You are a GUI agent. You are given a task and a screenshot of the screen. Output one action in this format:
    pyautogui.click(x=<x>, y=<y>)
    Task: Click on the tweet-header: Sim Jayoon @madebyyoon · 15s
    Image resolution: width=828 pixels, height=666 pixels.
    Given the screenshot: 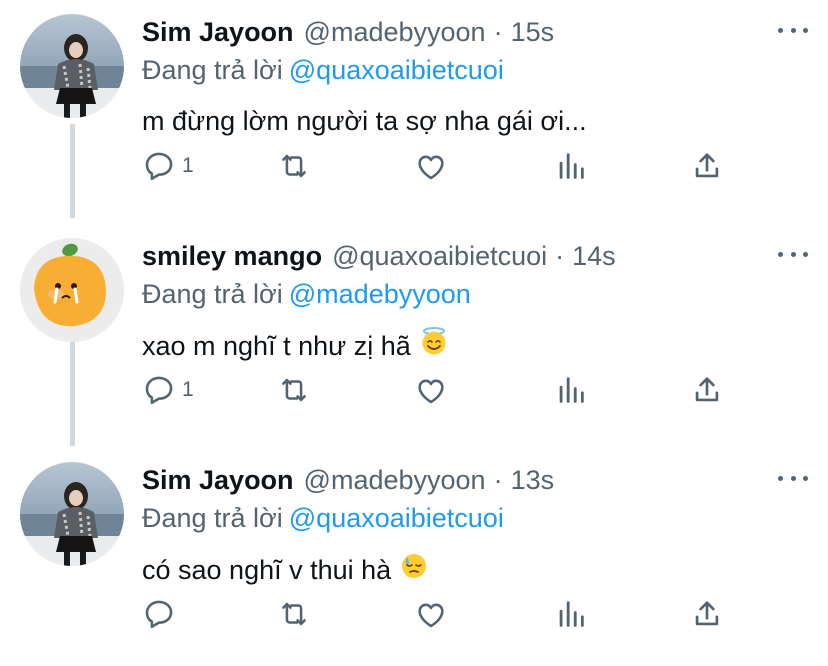 What is the action you would take?
    pyautogui.click(x=475, y=32)
    